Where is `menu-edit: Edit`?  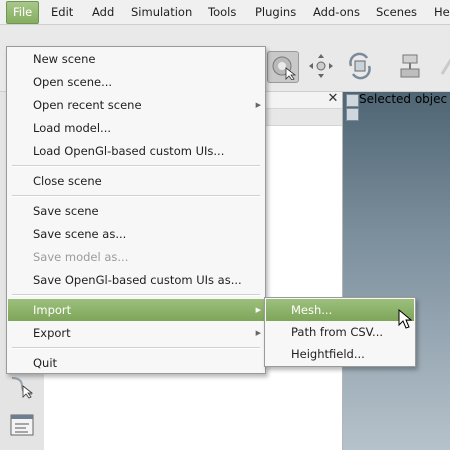
menu-edit: Edit is located at coordinates (62, 12).